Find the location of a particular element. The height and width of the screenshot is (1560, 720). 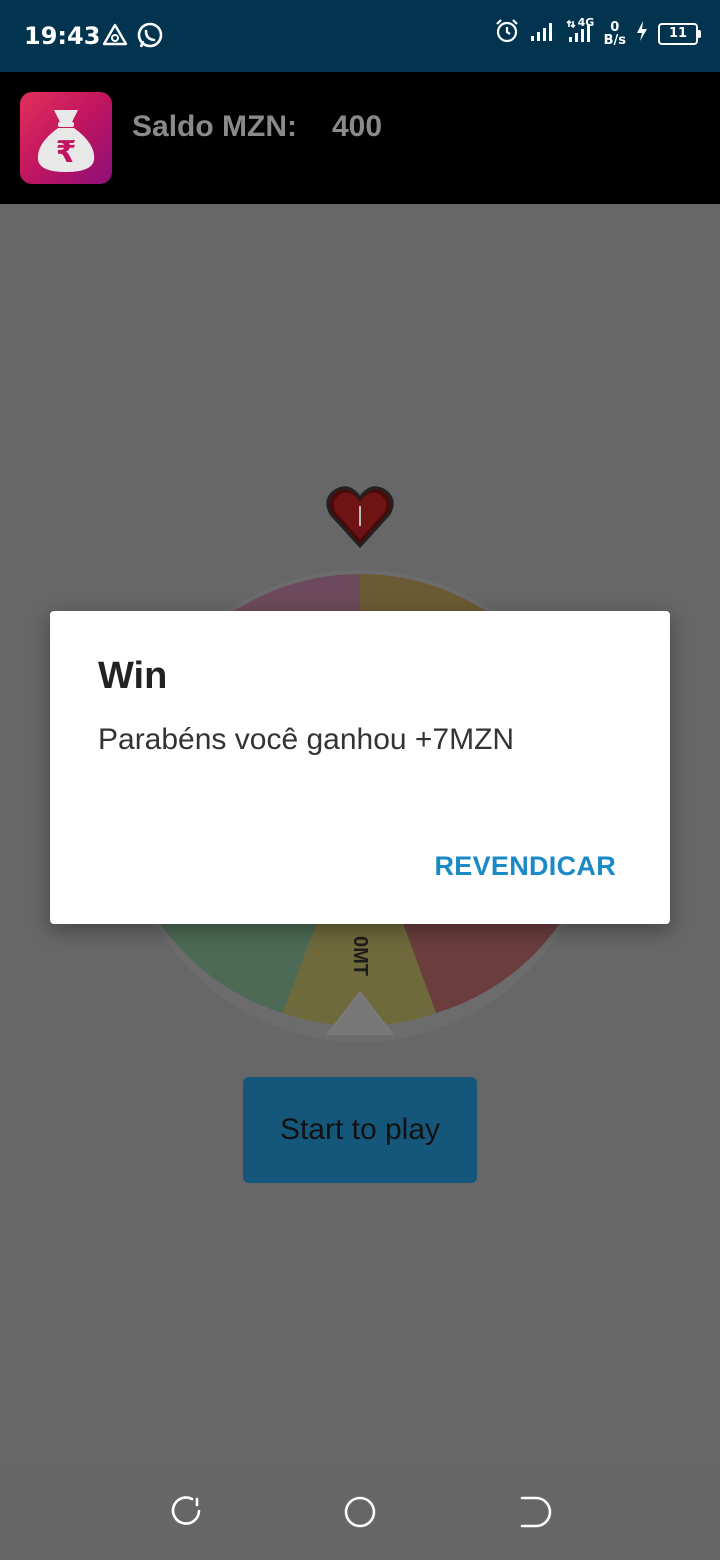

money-bag-rupee-icon: ₹ is located at coordinates (66, 138).